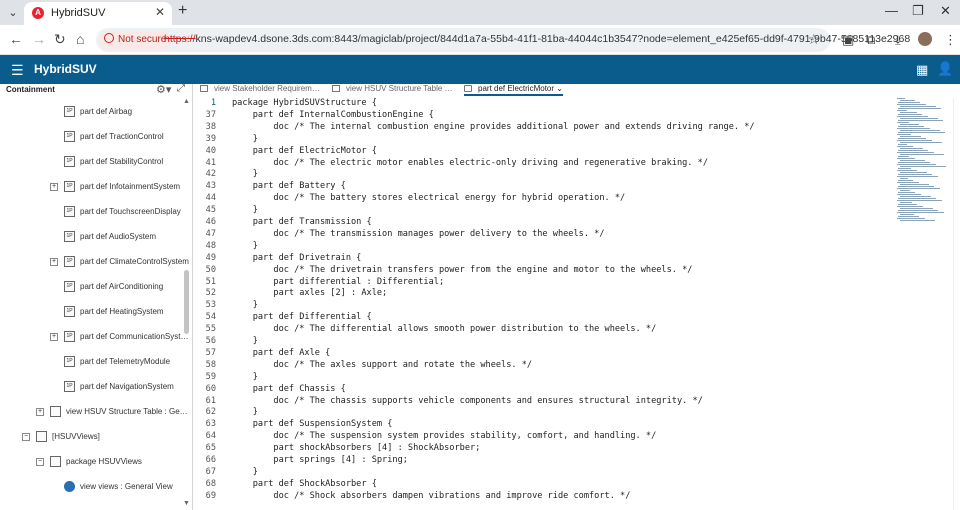 Image resolution: width=960 pixels, height=510 pixels. What do you see at coordinates (182, 11) in the screenshot?
I see `new-tab-icon: +` at bounding box center [182, 11].